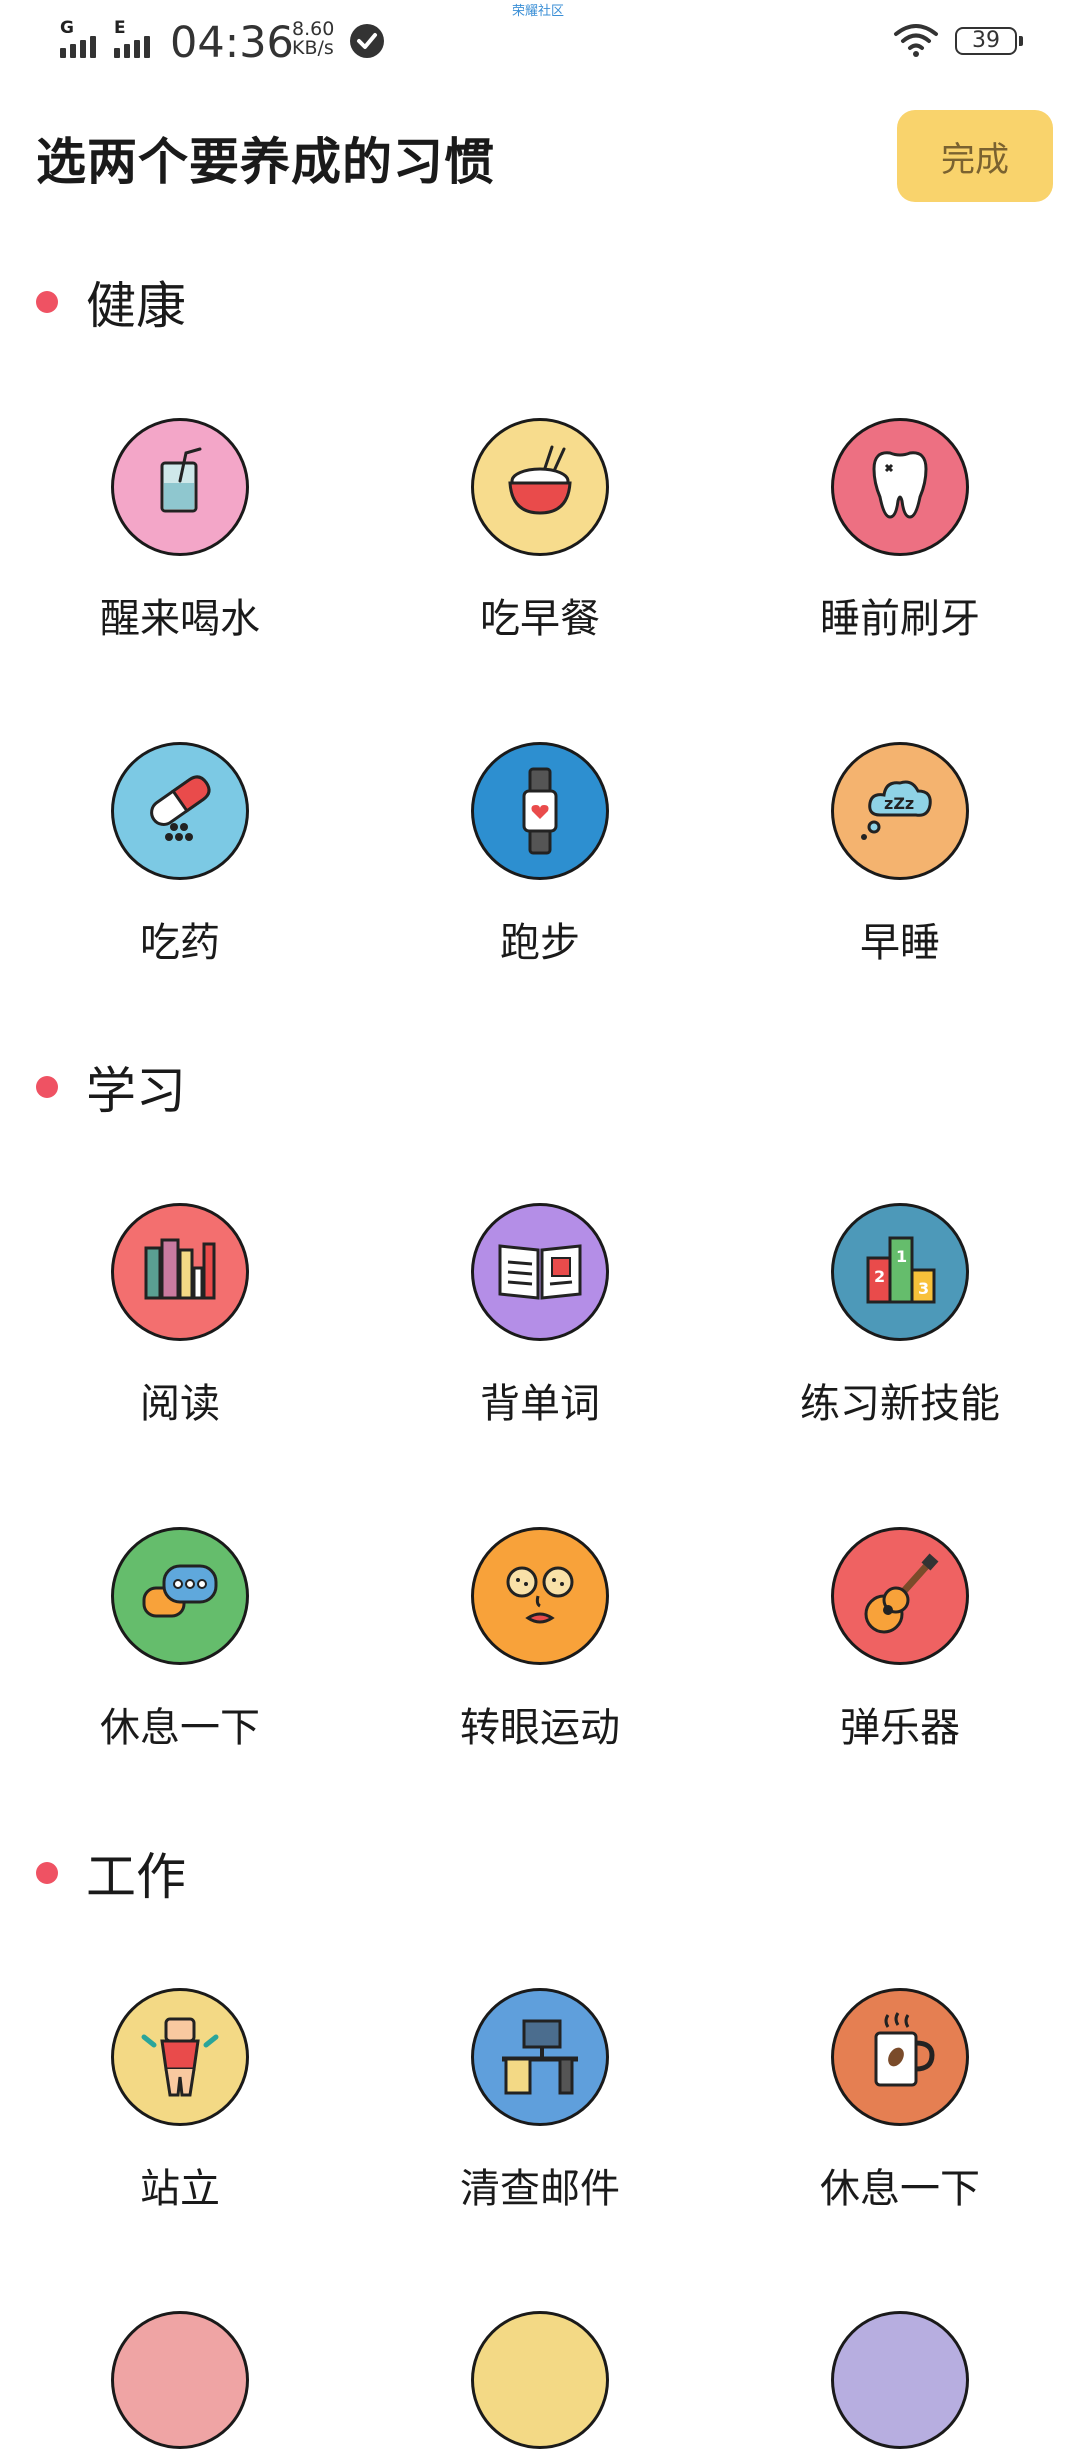 The image size is (1080, 2449). I want to click on habit-vocabulary: 背单词, so click(540, 1316).